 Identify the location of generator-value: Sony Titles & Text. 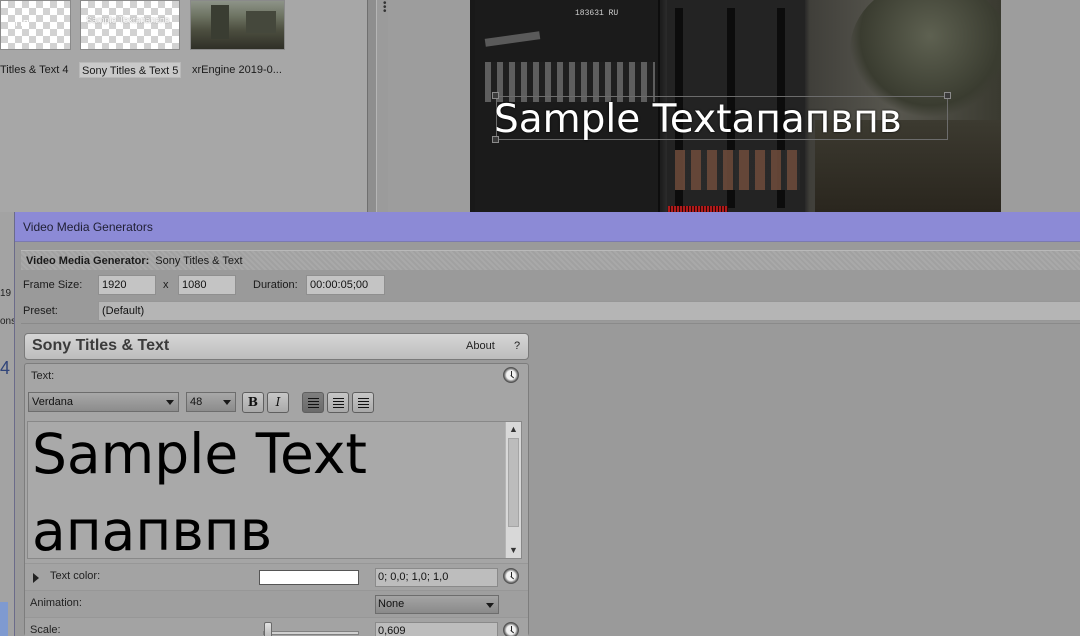
(199, 261).